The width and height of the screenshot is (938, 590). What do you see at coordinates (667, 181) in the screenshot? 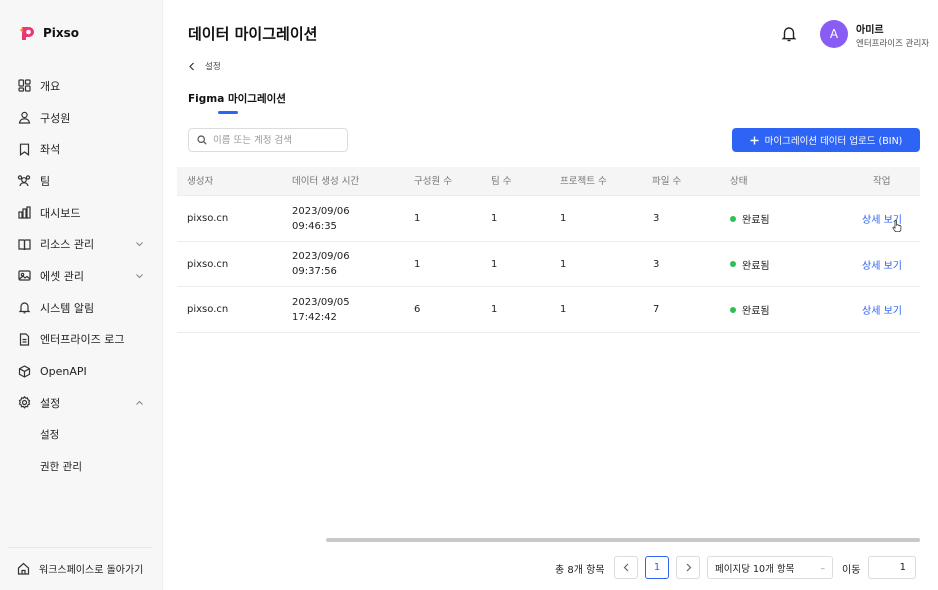
I see `column-header-files: 파일 수` at bounding box center [667, 181].